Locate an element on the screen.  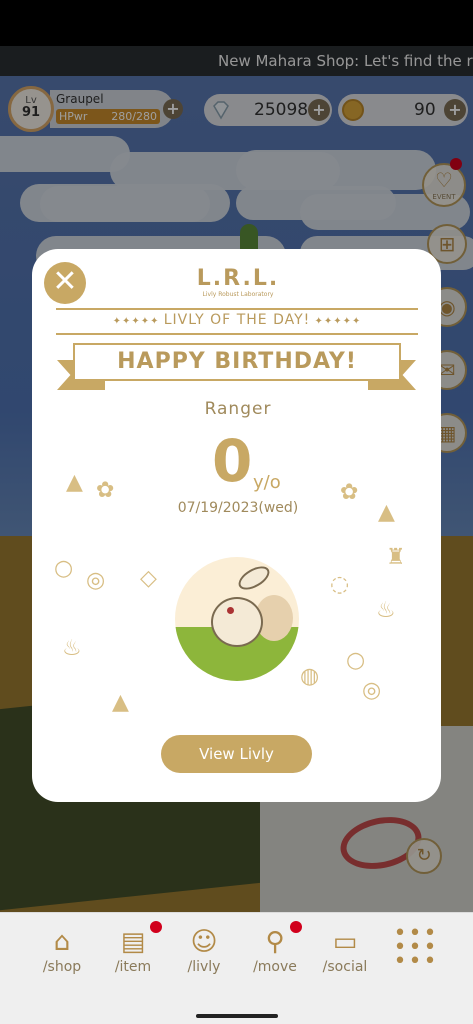
home-indicator is located at coordinates (237, 1016).